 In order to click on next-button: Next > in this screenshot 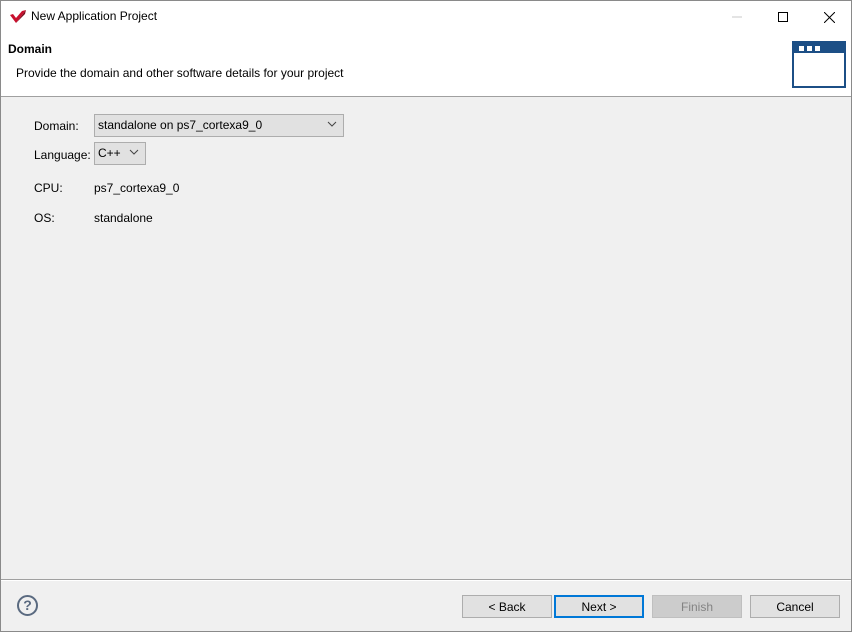, I will do `click(599, 606)`.